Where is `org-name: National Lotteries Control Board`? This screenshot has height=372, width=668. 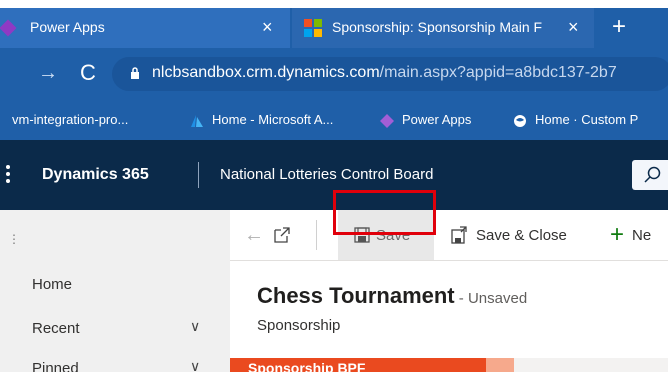 org-name: National Lotteries Control Board is located at coordinates (327, 174).